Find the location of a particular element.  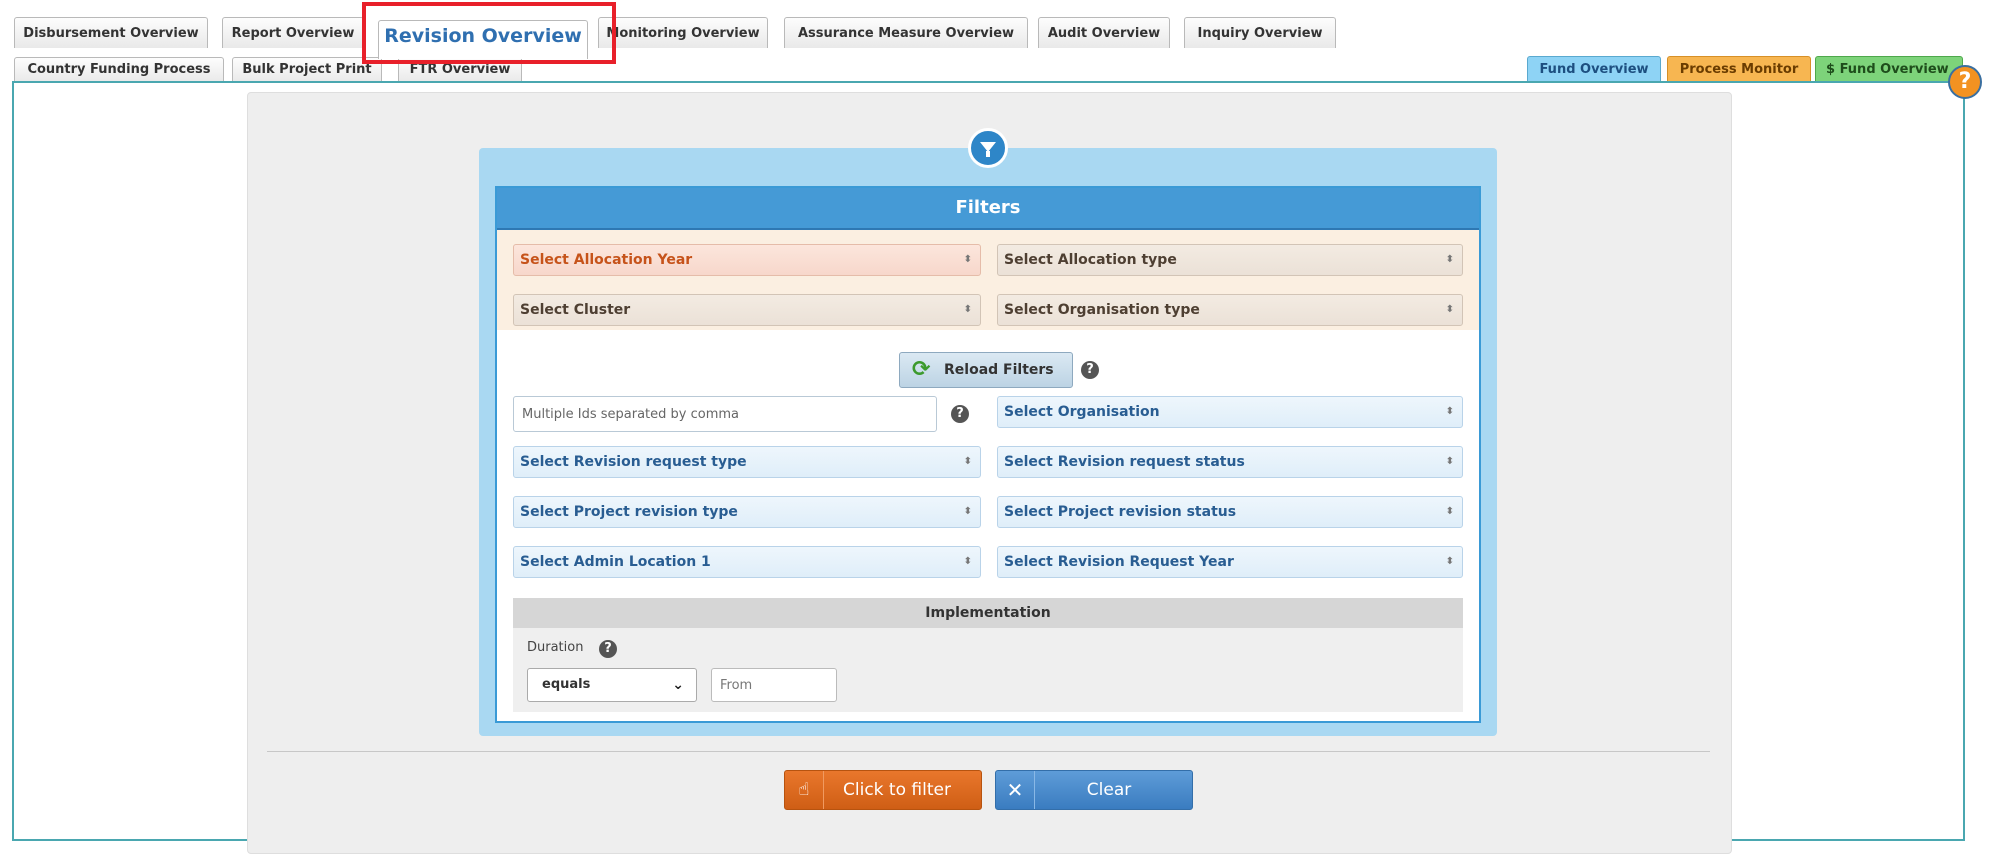

tab-audit-overview: Audit Overview is located at coordinates (1104, 32).